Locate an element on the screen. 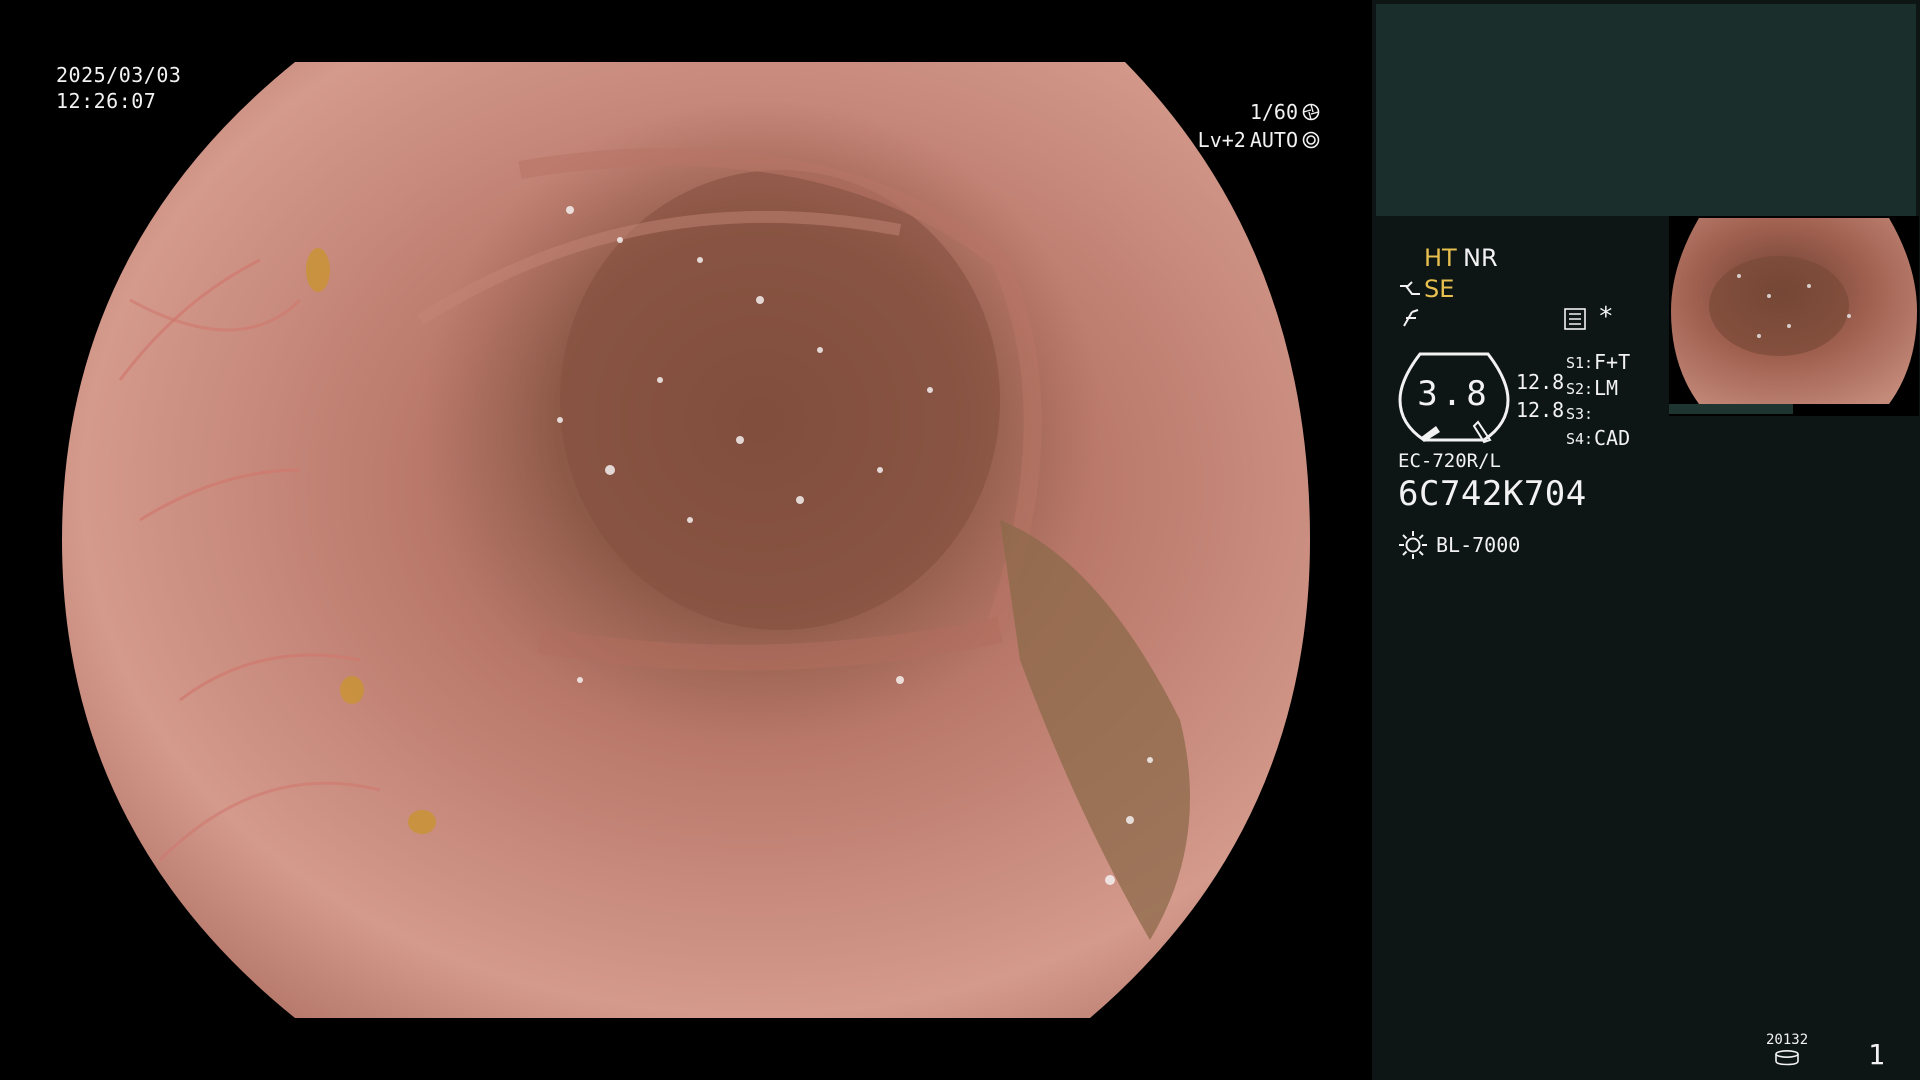  structure-enhance-icon is located at coordinates (1410, 288).